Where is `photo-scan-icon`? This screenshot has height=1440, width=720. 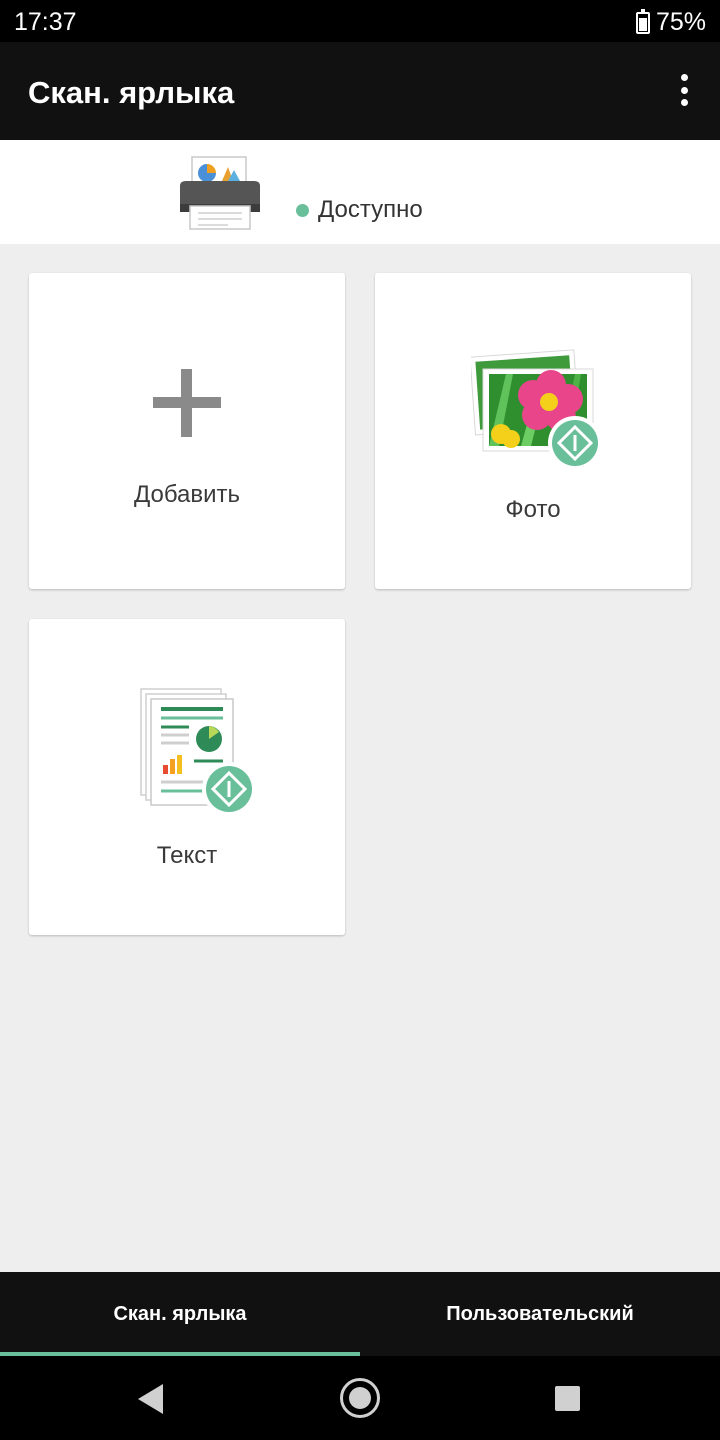 photo-scan-icon is located at coordinates (536, 409).